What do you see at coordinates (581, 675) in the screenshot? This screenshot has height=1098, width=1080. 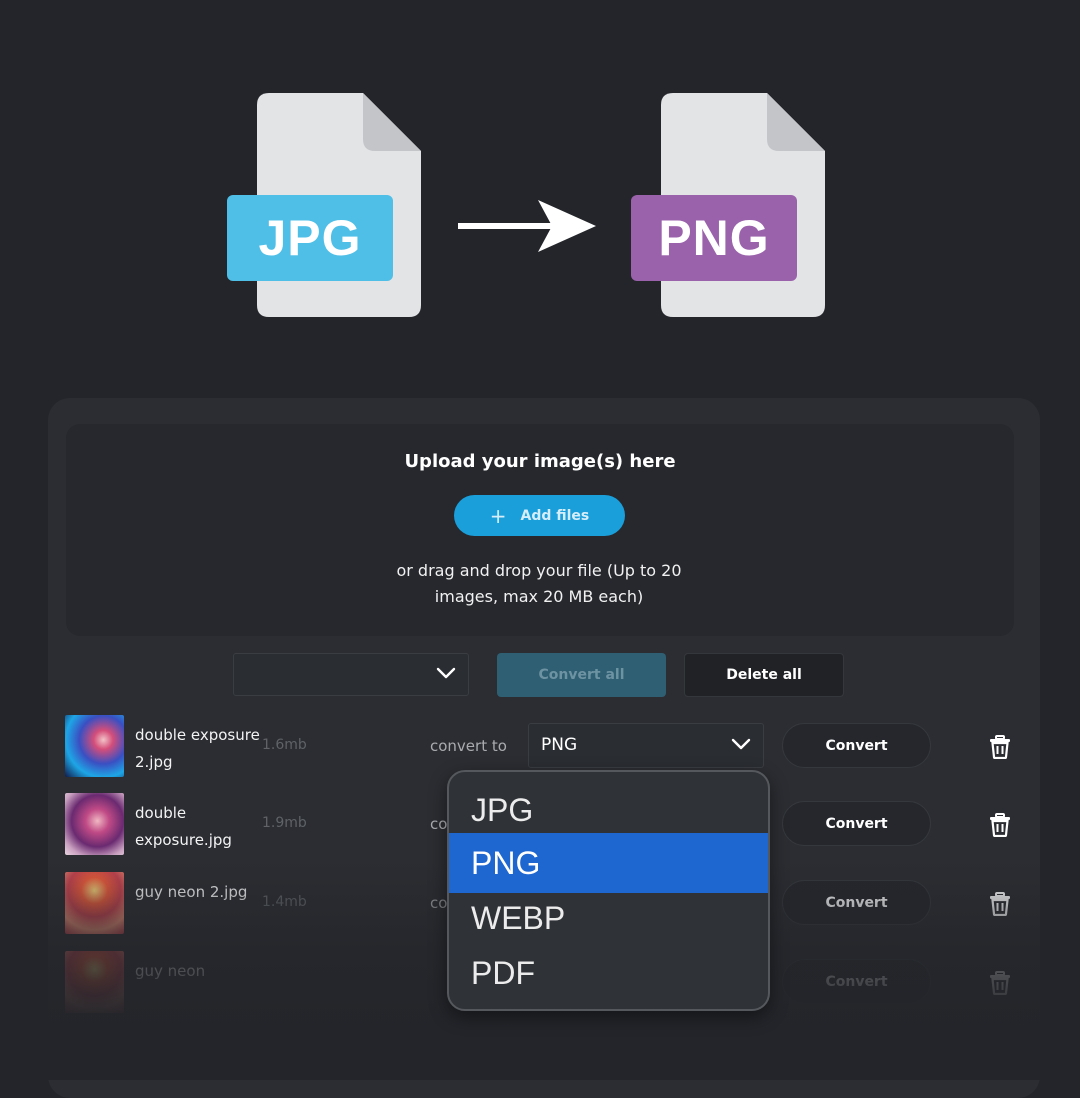 I see `convert-all-button: Convert all` at bounding box center [581, 675].